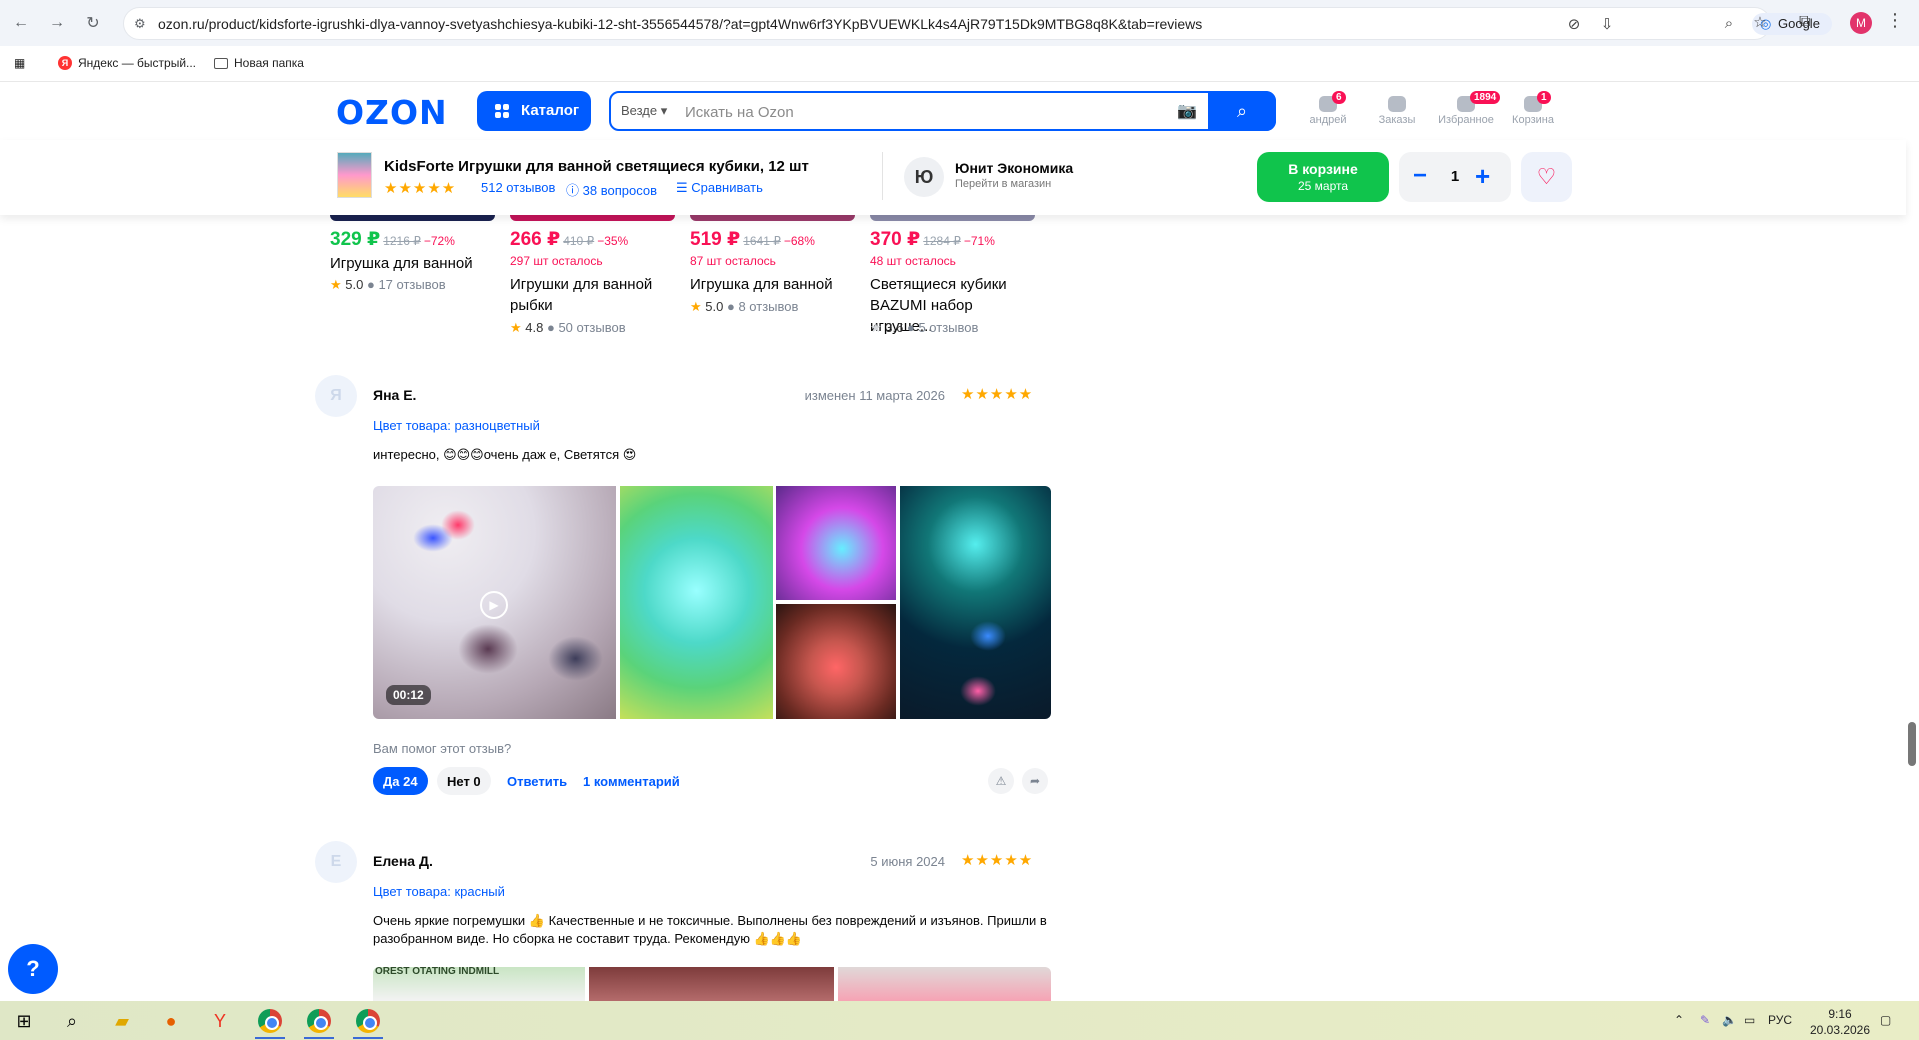  What do you see at coordinates (568, 328) in the screenshot?
I see `card-rating: ★ 4.8 ● 50 отзывов` at bounding box center [568, 328].